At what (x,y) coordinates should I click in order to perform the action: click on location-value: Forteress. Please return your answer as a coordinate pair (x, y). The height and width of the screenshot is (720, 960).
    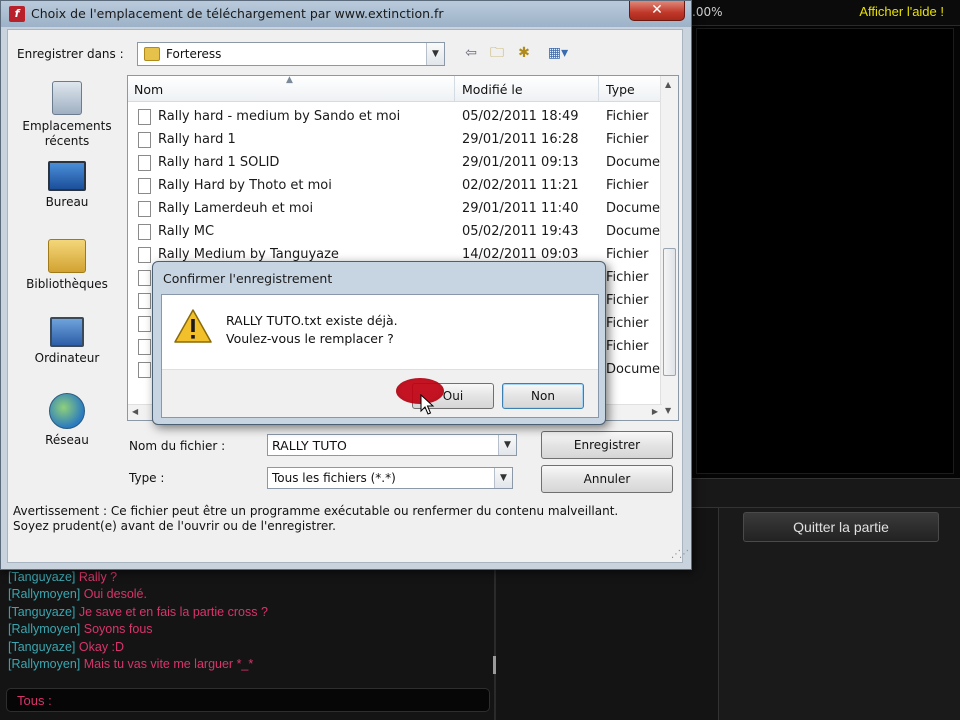
    Looking at the image, I should click on (194, 54).